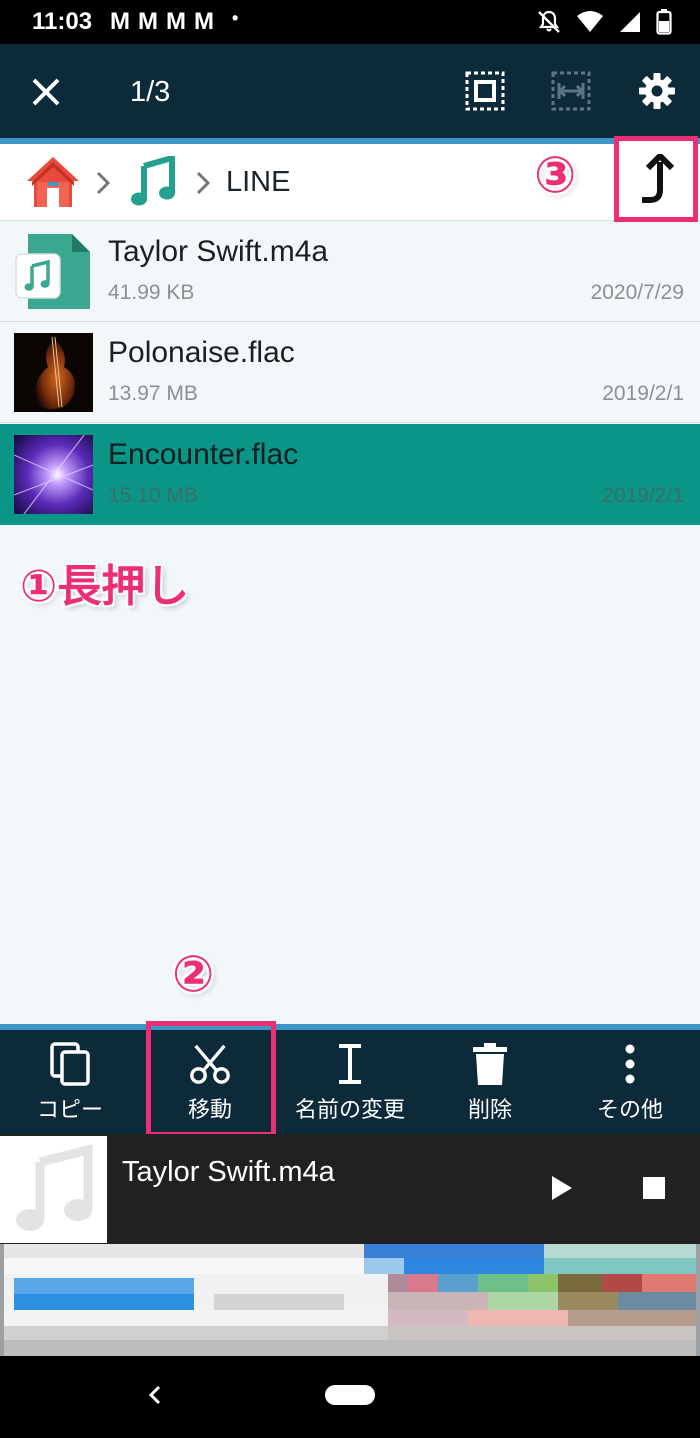  I want to click on action-label: コピー, so click(69, 1110).